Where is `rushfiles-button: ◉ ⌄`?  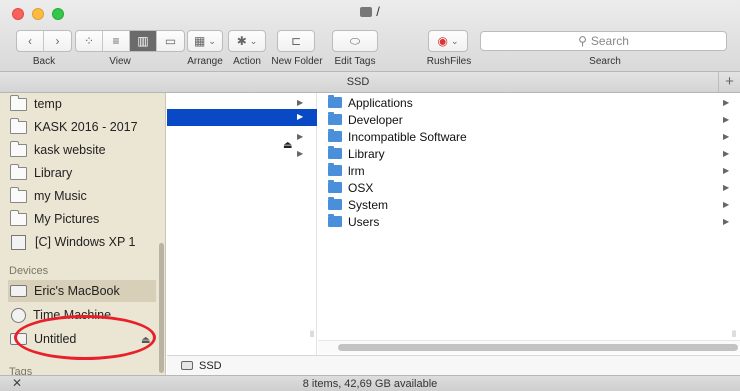 rushfiles-button: ◉ ⌄ is located at coordinates (448, 41).